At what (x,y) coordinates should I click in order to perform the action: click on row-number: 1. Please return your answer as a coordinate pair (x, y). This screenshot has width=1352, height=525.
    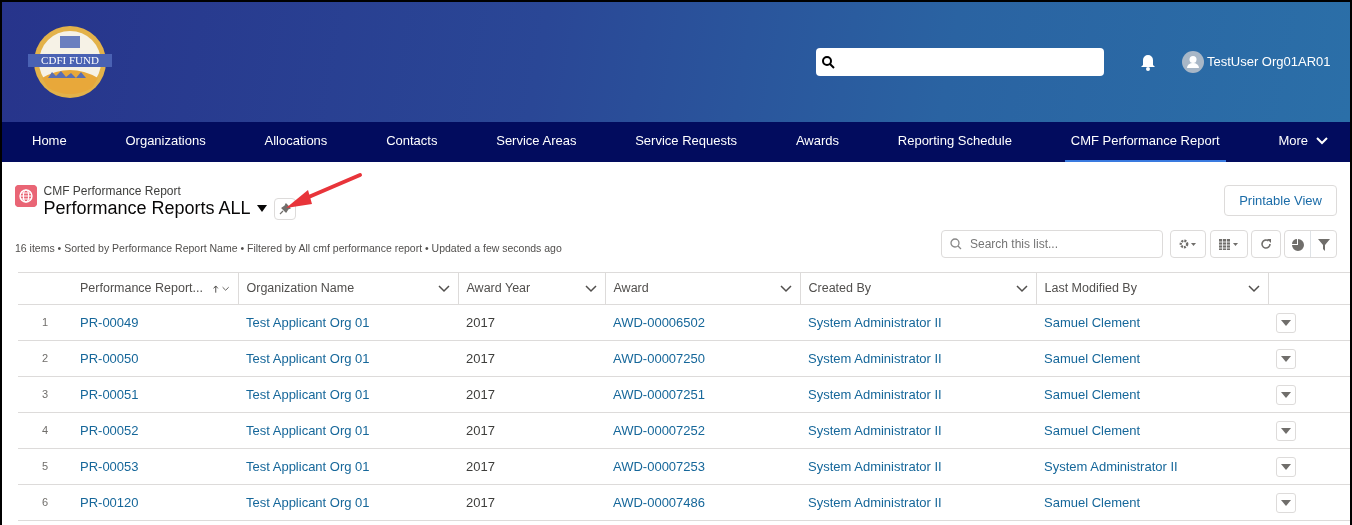
    Looking at the image, I should click on (45, 322).